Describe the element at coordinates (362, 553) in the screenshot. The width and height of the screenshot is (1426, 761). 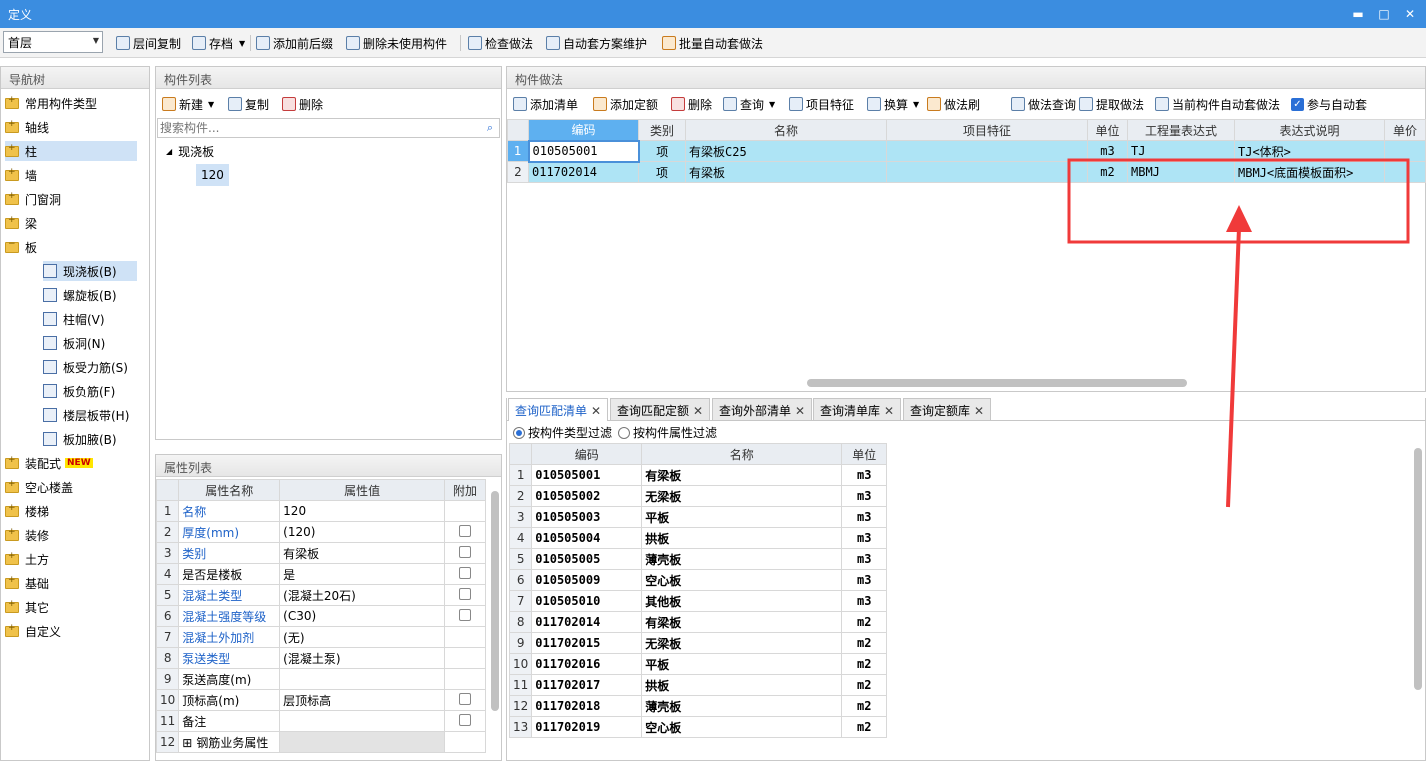
I see `property-value: 有梁板` at that location.